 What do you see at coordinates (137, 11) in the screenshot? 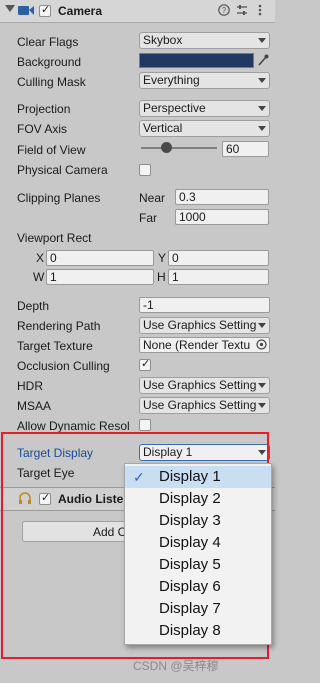
I see `camera-component-header: ✓ Camera ?` at bounding box center [137, 11].